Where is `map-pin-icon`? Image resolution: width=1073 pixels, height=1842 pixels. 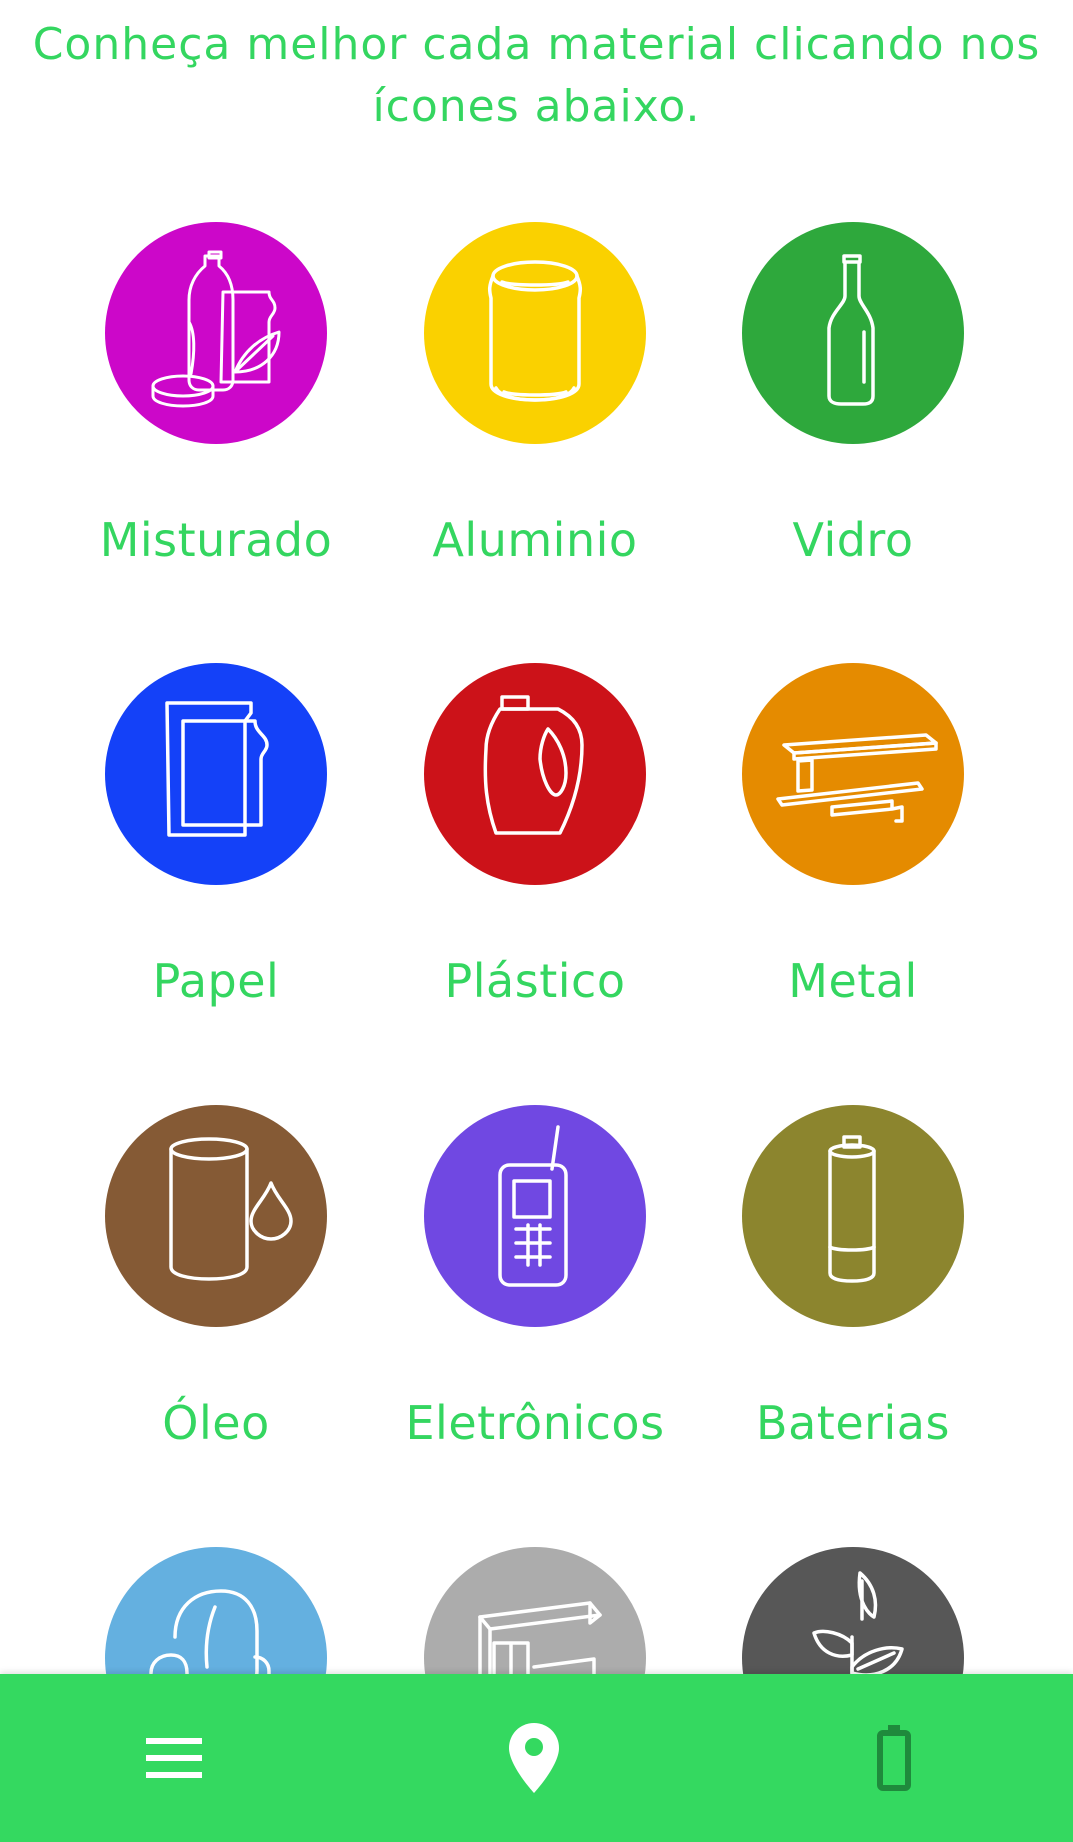 map-pin-icon is located at coordinates (534, 1758).